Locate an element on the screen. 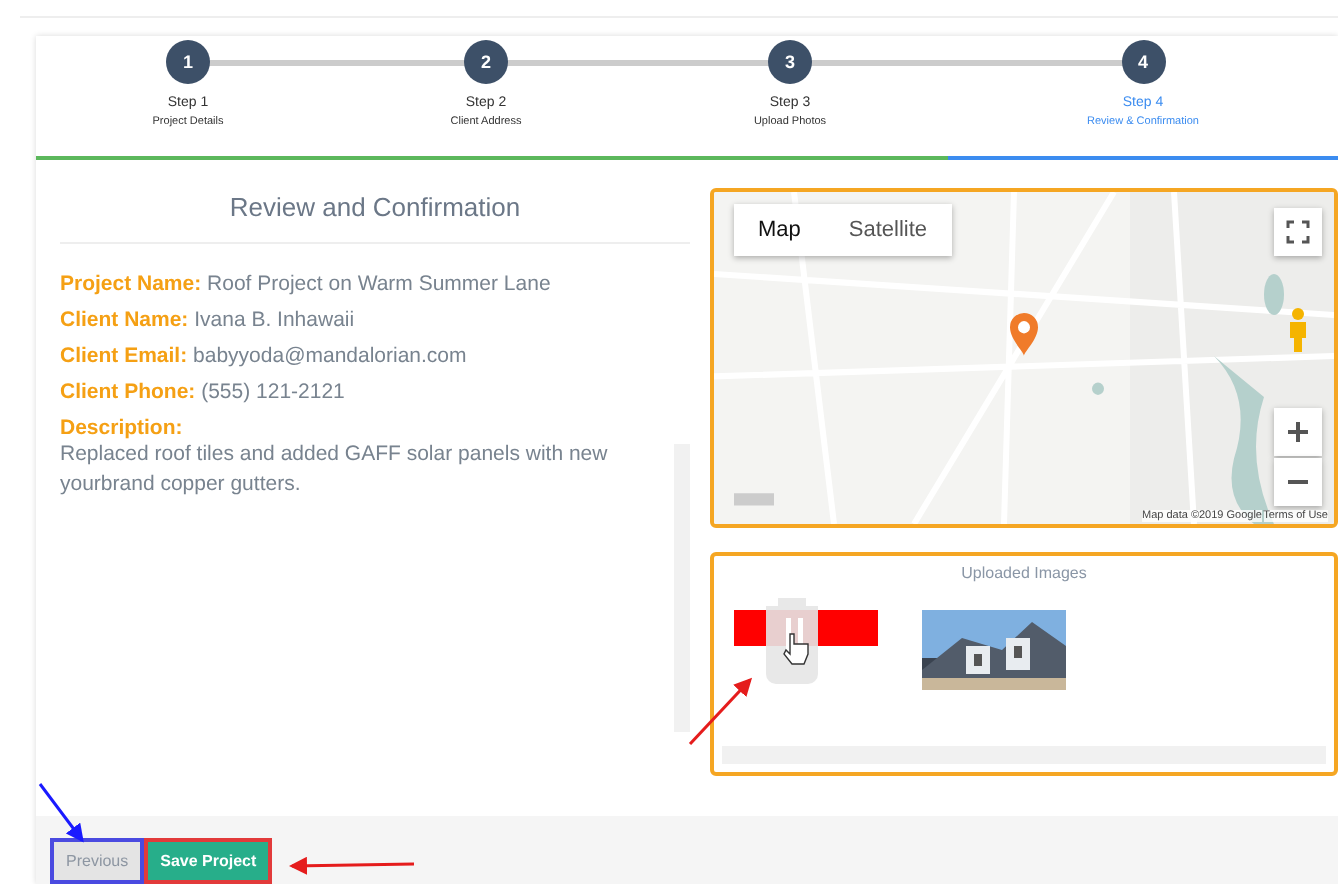 Image resolution: width=1338 pixels, height=884 pixels. section-title: Review and Confirmation is located at coordinates (375, 216).